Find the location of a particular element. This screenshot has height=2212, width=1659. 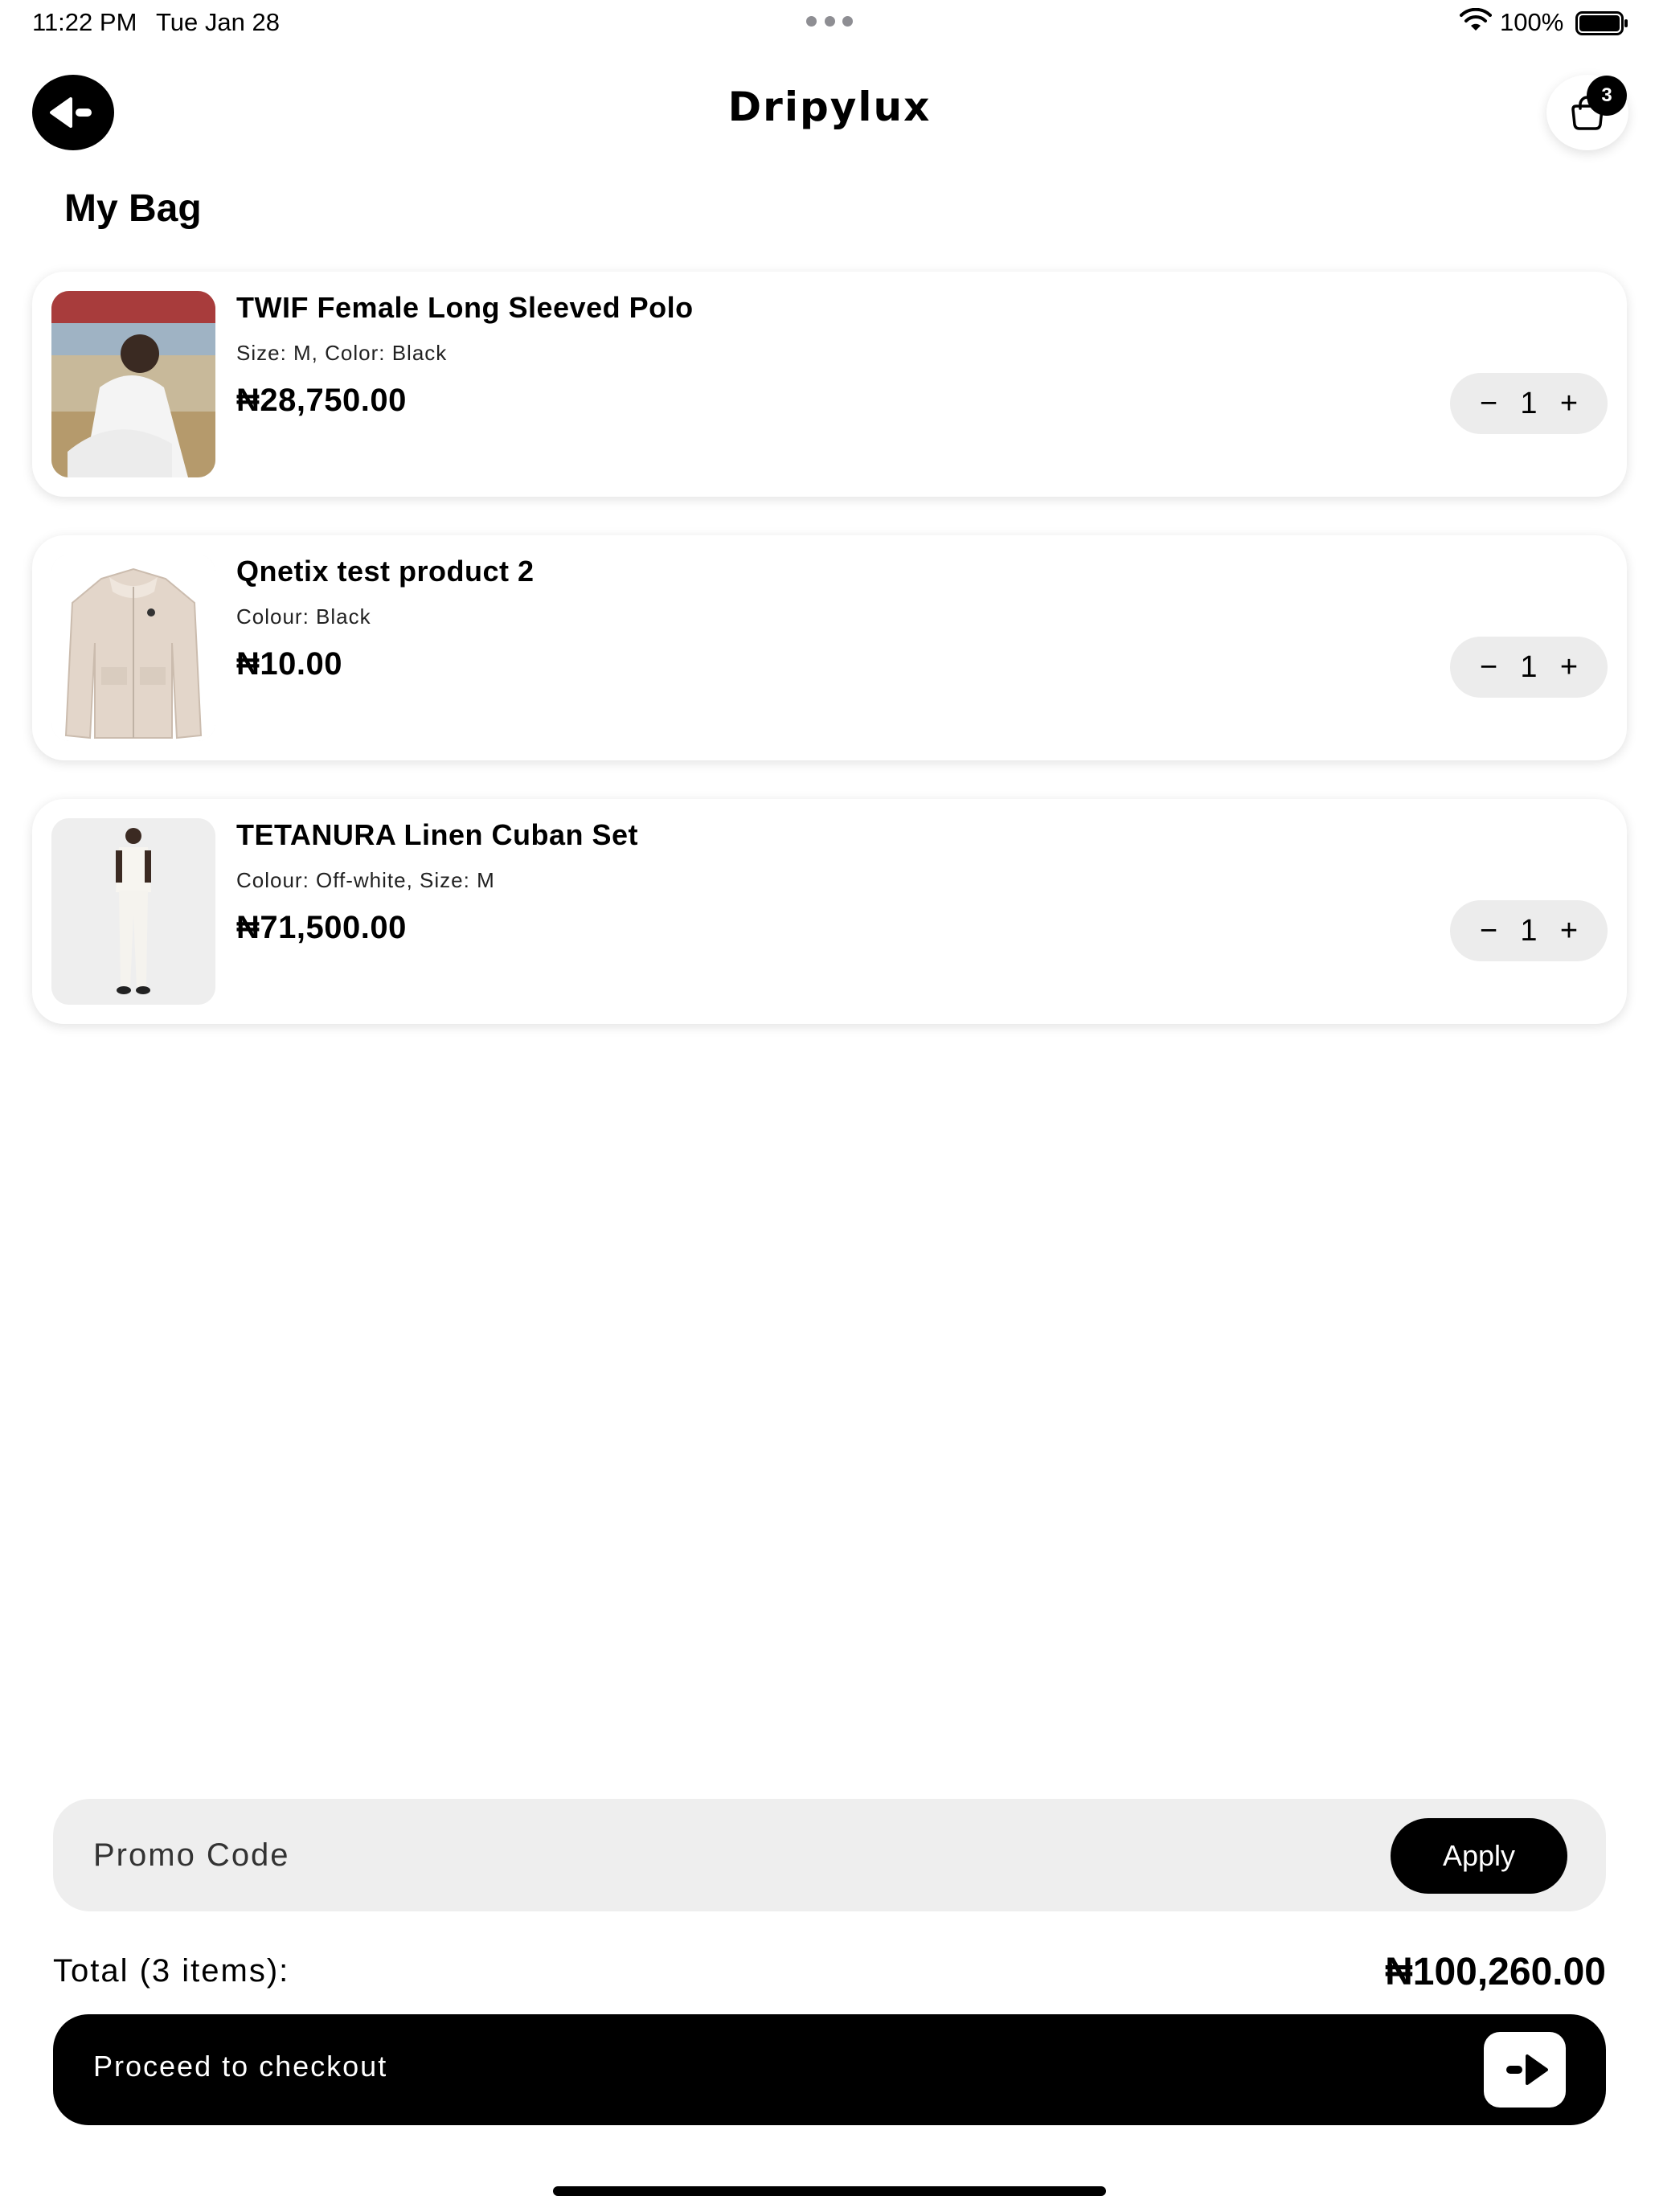

product-variant: Colour: Off-white, Size: M is located at coordinates (365, 880).